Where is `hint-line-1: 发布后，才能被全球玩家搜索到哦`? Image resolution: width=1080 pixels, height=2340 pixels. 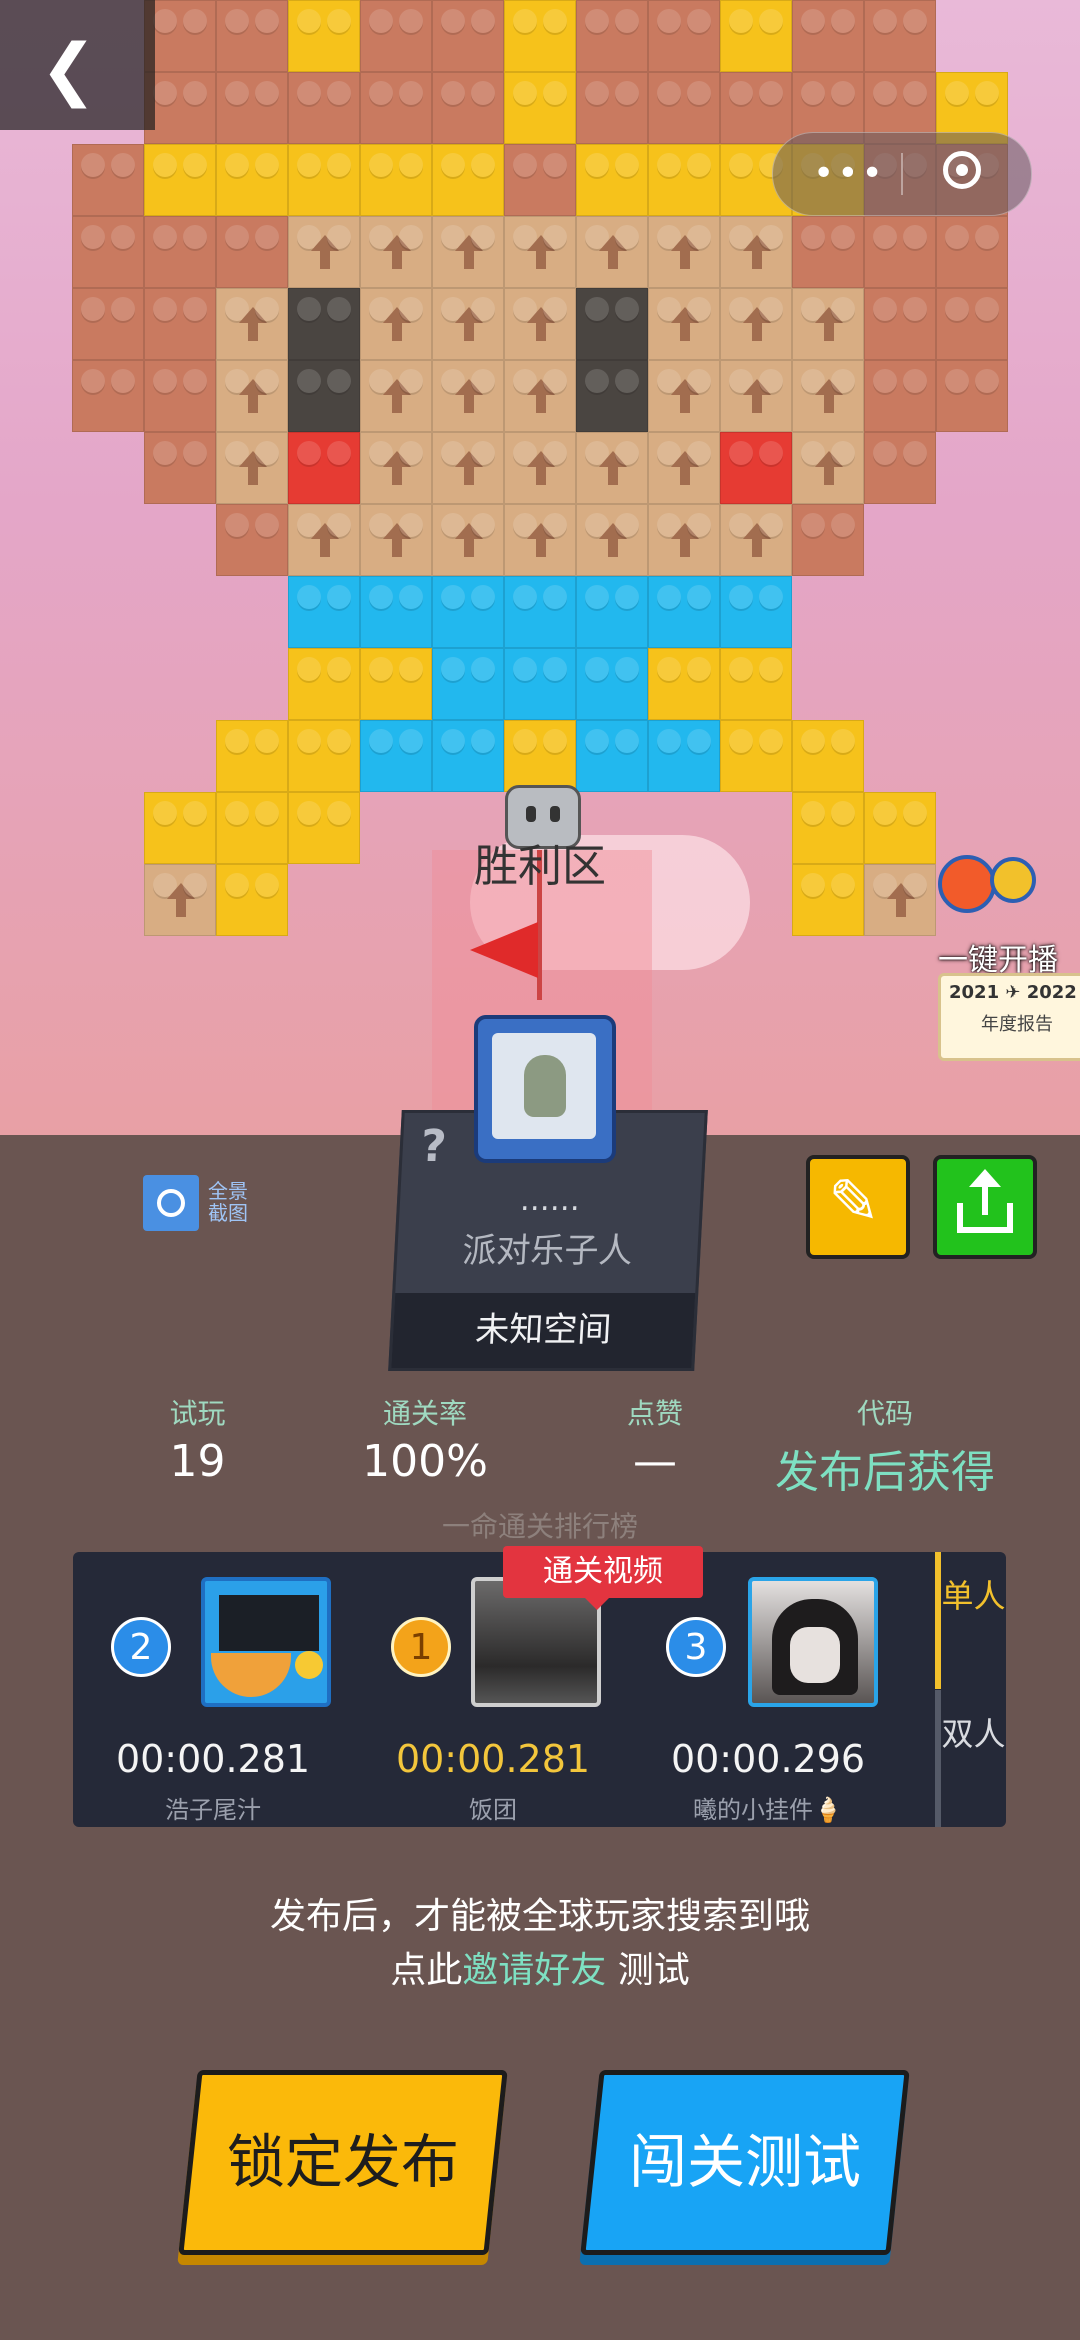
hint-line-1: 发布后，才能被全球玩家搜索到哦 is located at coordinates (539, 1916).